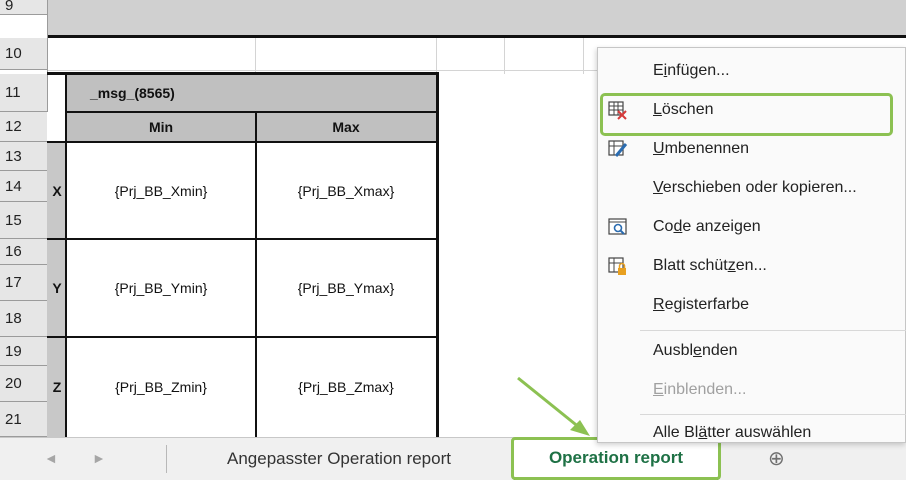 This screenshot has width=906, height=480. What do you see at coordinates (251, 93) in the screenshot?
I see `table-title: _msg_(8565)` at bounding box center [251, 93].